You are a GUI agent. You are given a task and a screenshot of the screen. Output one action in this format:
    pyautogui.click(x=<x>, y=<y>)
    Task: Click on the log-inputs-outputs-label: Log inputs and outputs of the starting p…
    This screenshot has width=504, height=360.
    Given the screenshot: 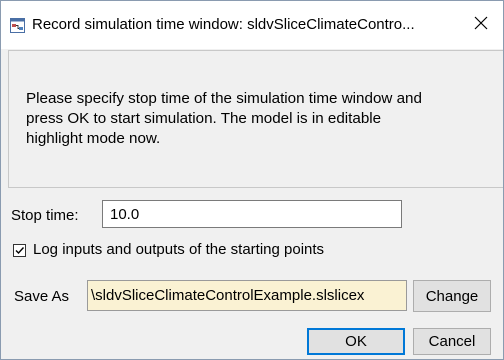 What is the action you would take?
    pyautogui.click(x=179, y=249)
    